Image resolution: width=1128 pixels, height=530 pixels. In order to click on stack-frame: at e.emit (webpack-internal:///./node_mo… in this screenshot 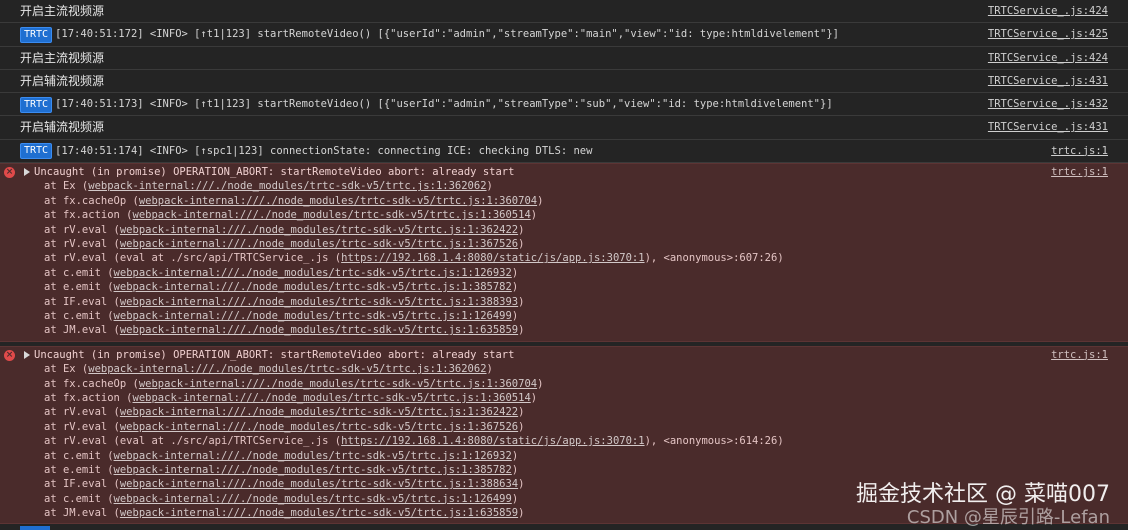, I will do `click(571, 287)`.